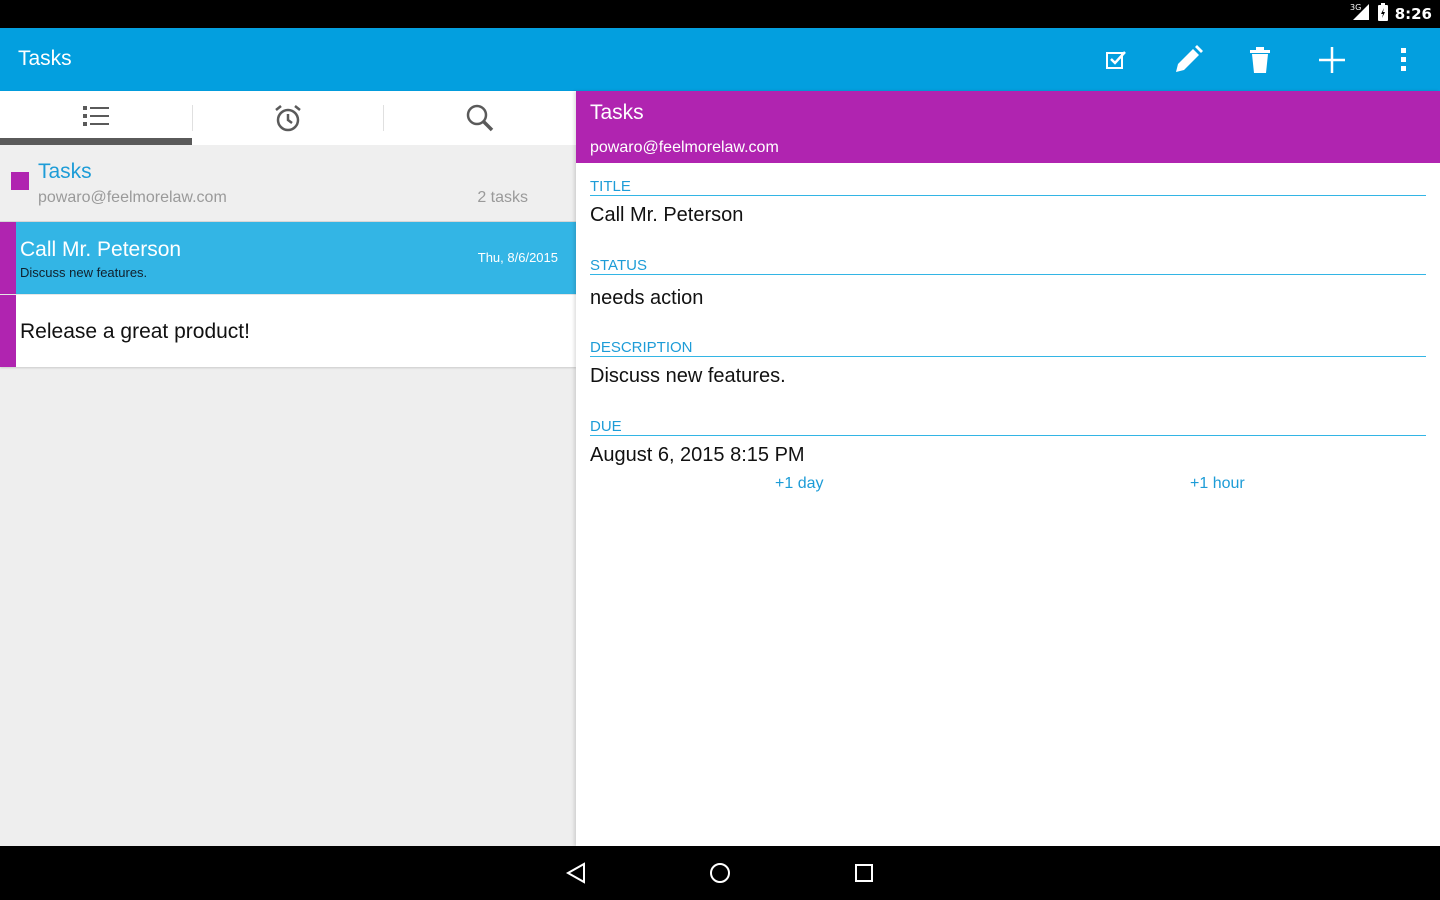 This screenshot has width=1440, height=900. I want to click on alarm-icon, so click(288, 118).